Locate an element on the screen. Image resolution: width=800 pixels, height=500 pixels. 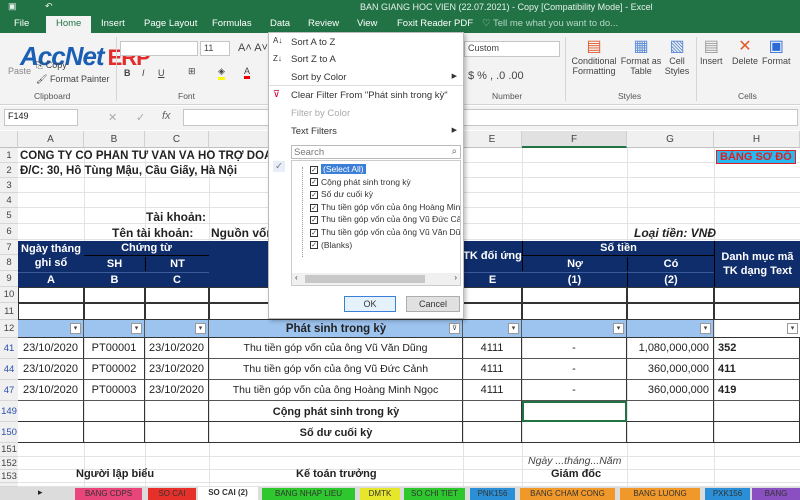
row-header: 2 is located at coordinates (9, 170).